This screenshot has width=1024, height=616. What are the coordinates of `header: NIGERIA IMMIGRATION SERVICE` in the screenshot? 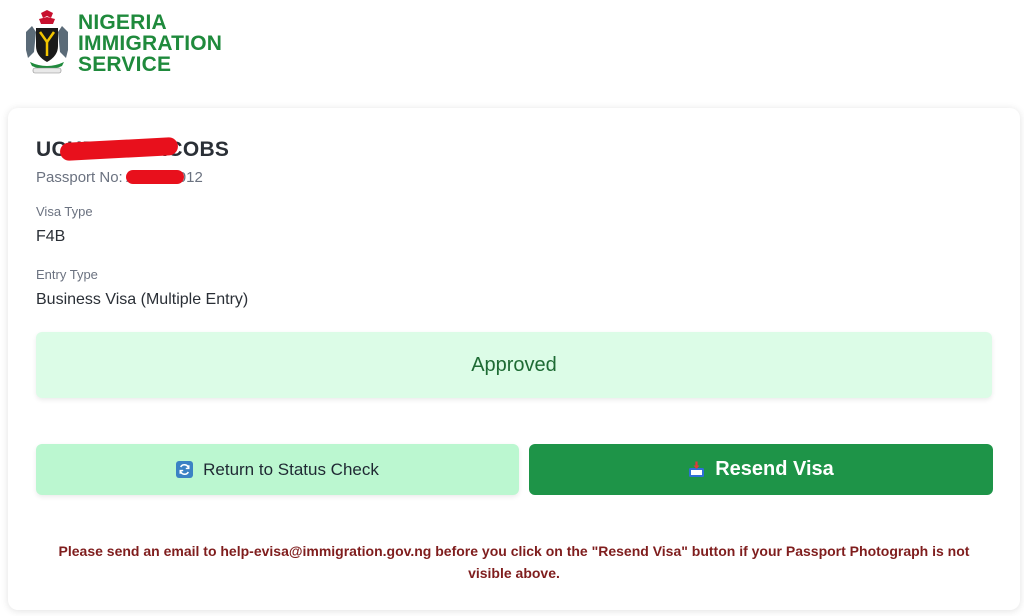 It's located at (123, 43).